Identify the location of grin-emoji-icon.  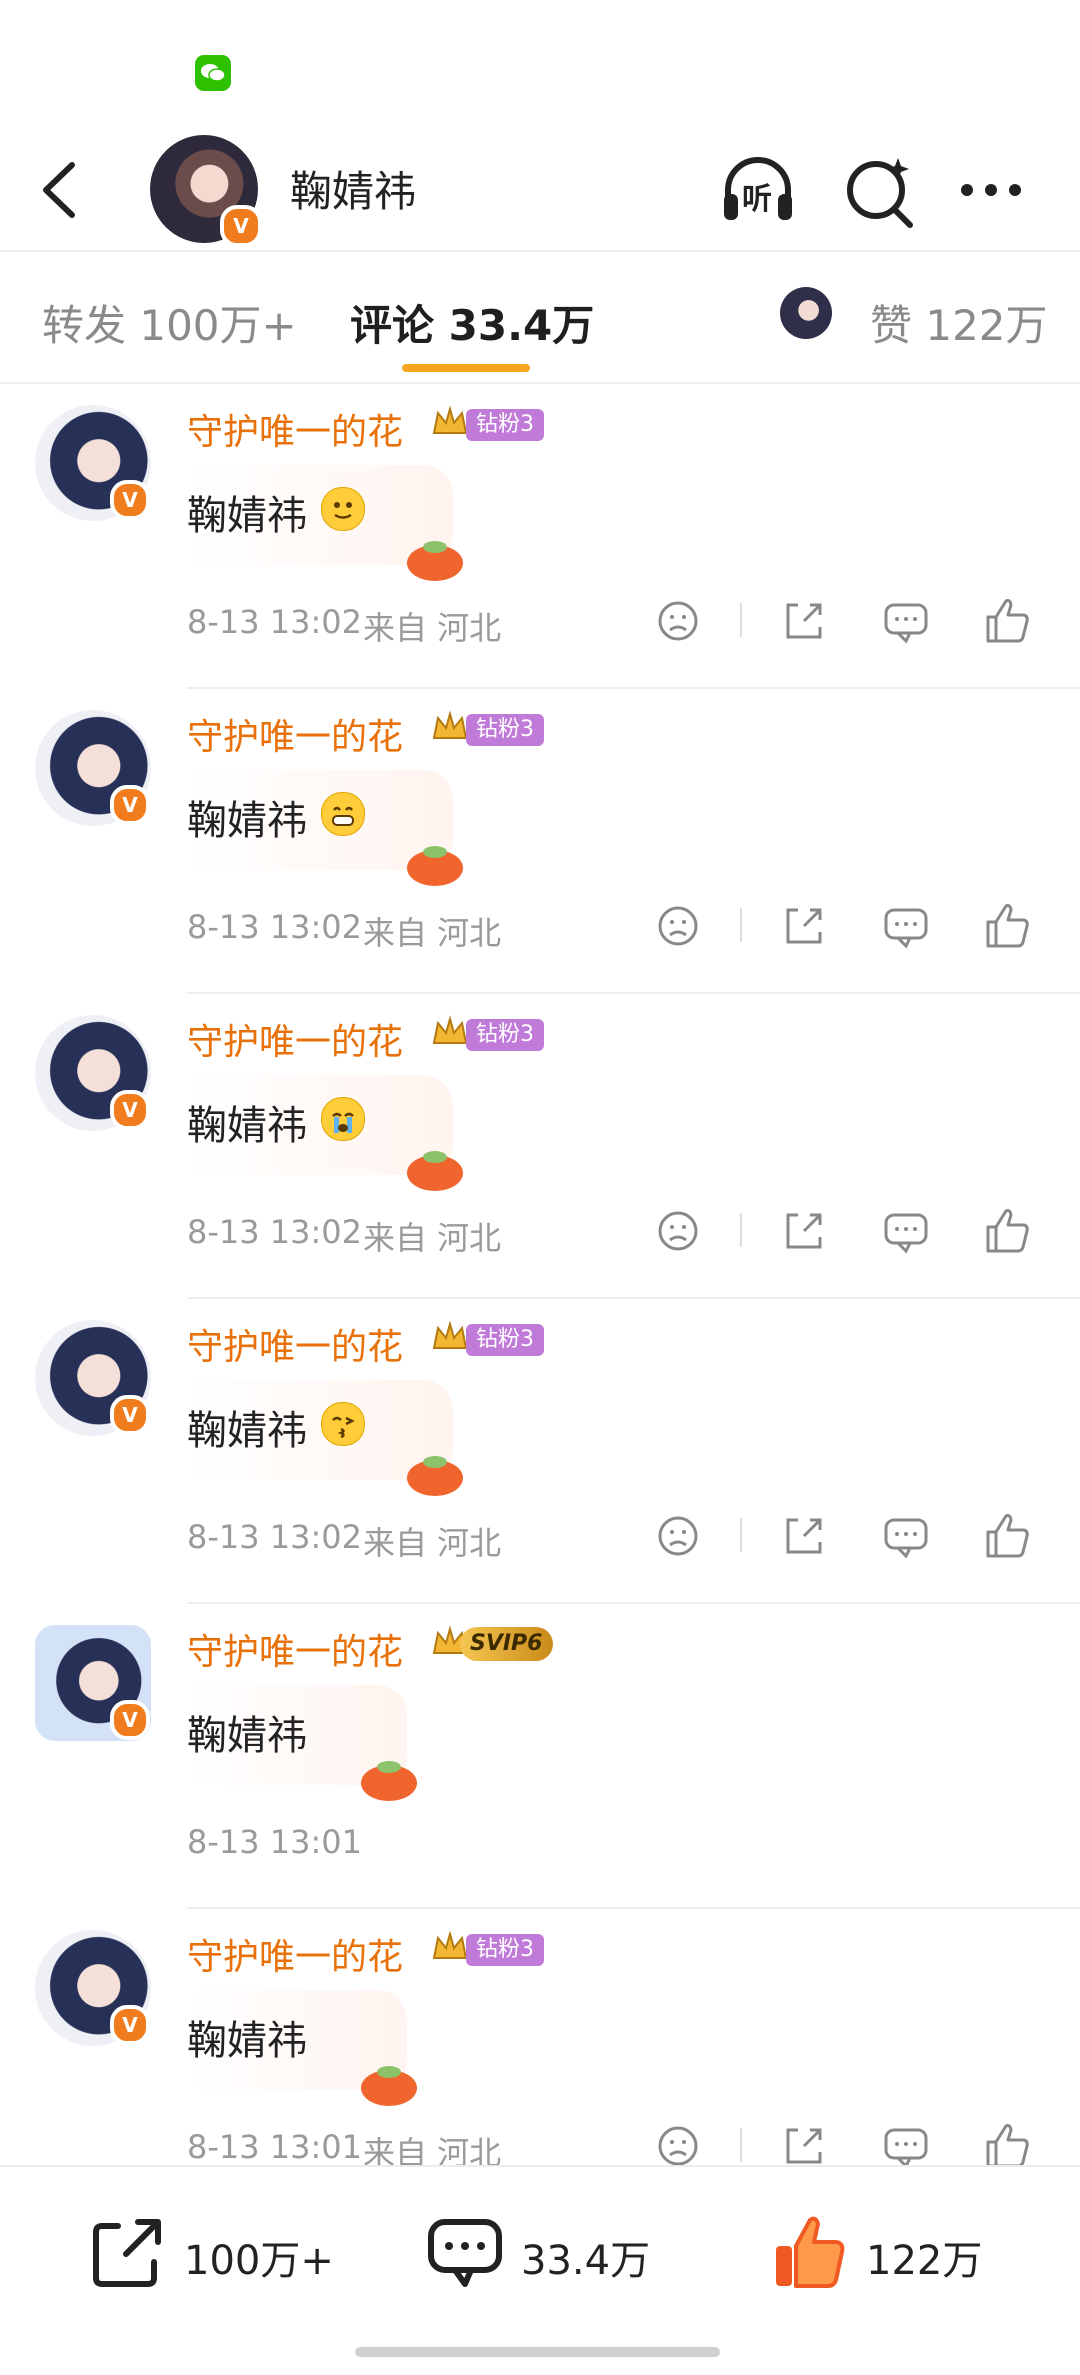
(343, 814).